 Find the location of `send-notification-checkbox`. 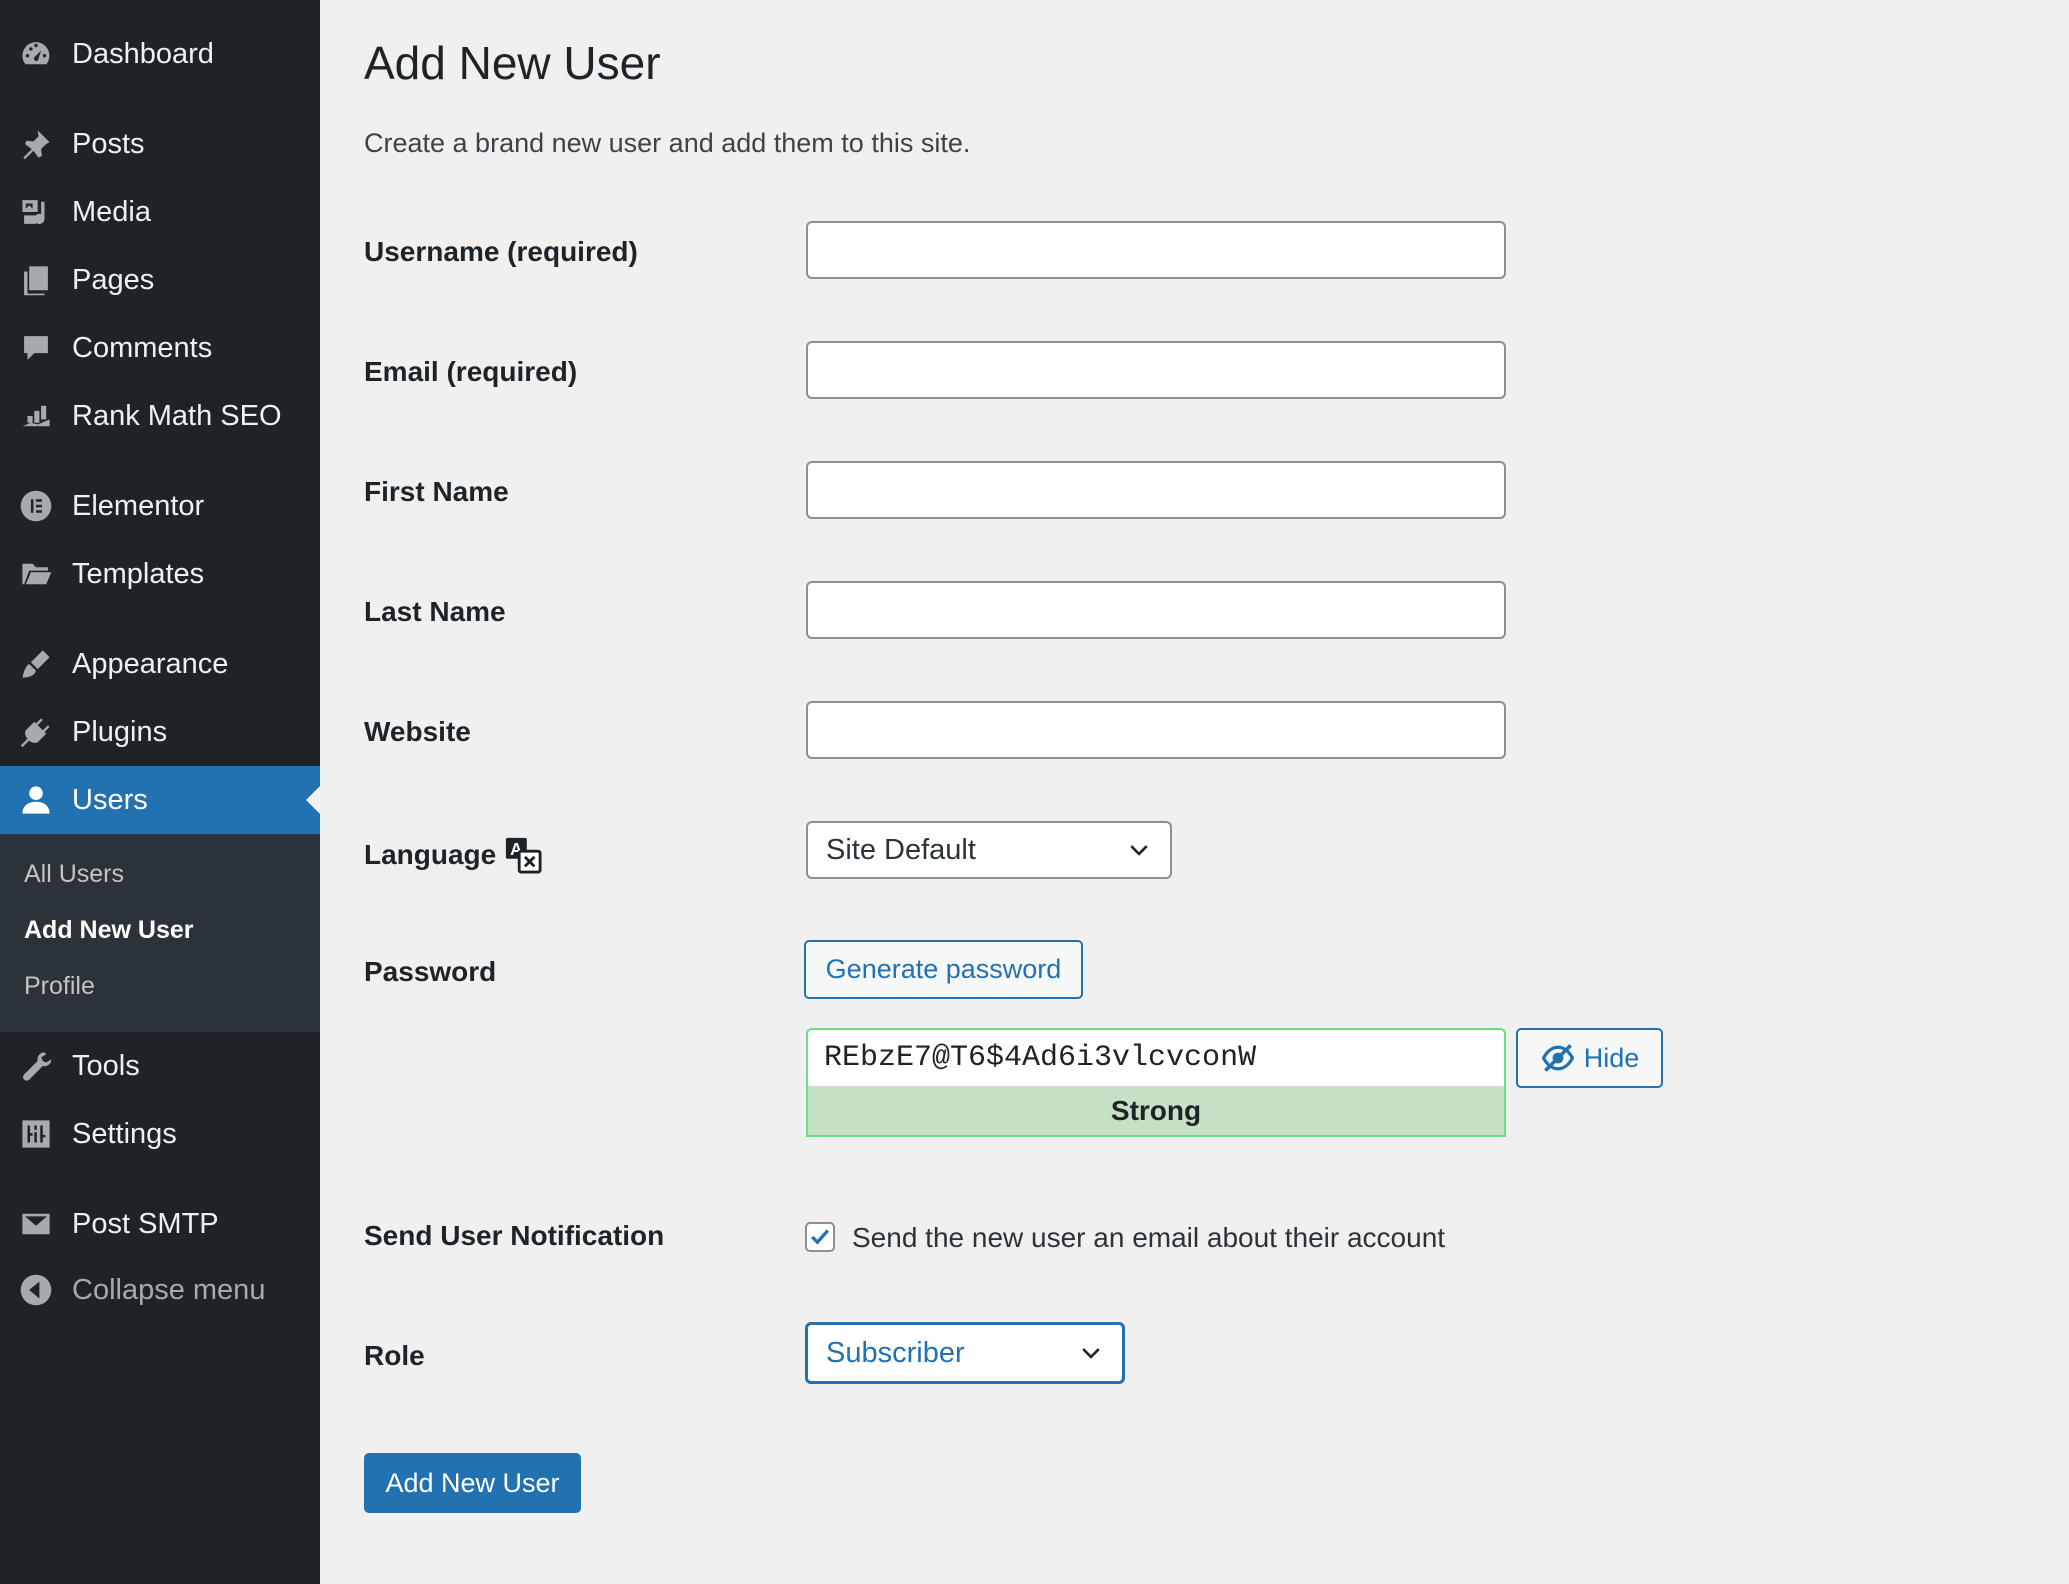

send-notification-checkbox is located at coordinates (820, 1237).